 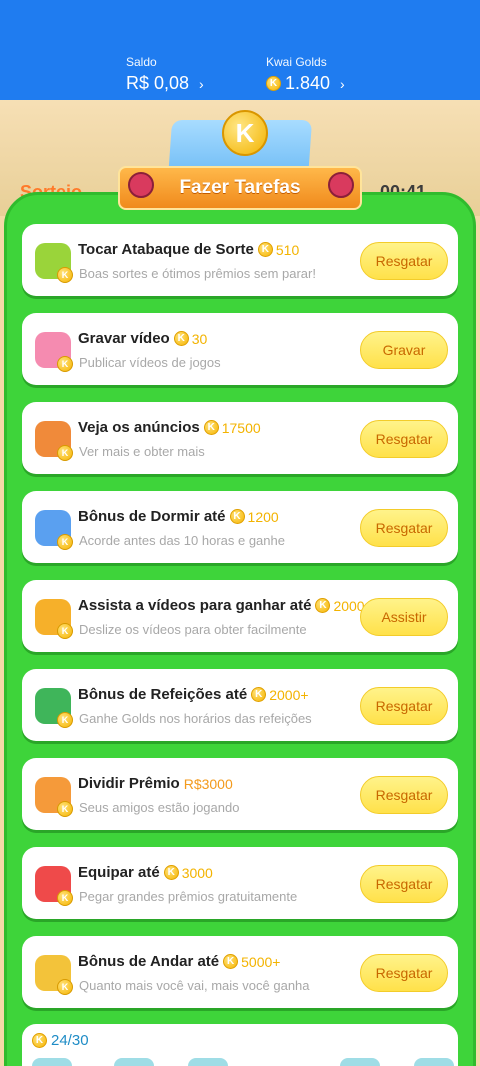 What do you see at coordinates (197, 273) in the screenshot?
I see `task-description: Boas sortes e ótimos prêmios sem parar!` at bounding box center [197, 273].